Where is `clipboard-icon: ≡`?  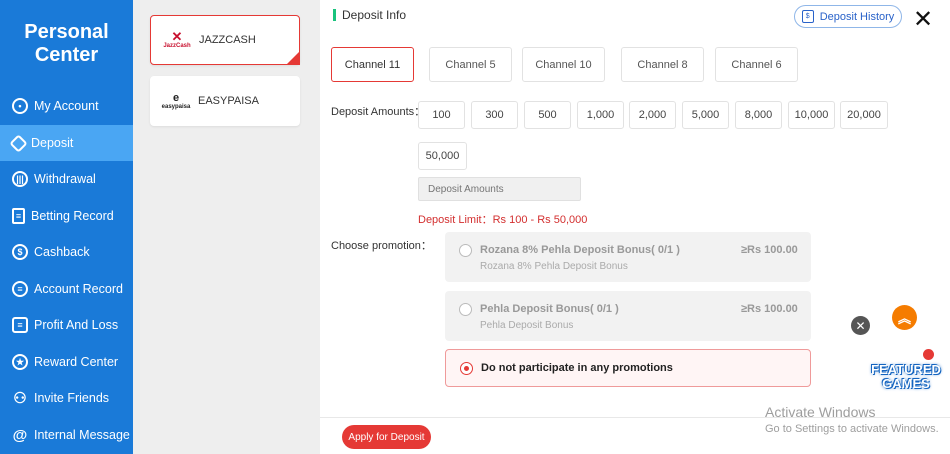
clipboard-icon: ≡ is located at coordinates (18, 216).